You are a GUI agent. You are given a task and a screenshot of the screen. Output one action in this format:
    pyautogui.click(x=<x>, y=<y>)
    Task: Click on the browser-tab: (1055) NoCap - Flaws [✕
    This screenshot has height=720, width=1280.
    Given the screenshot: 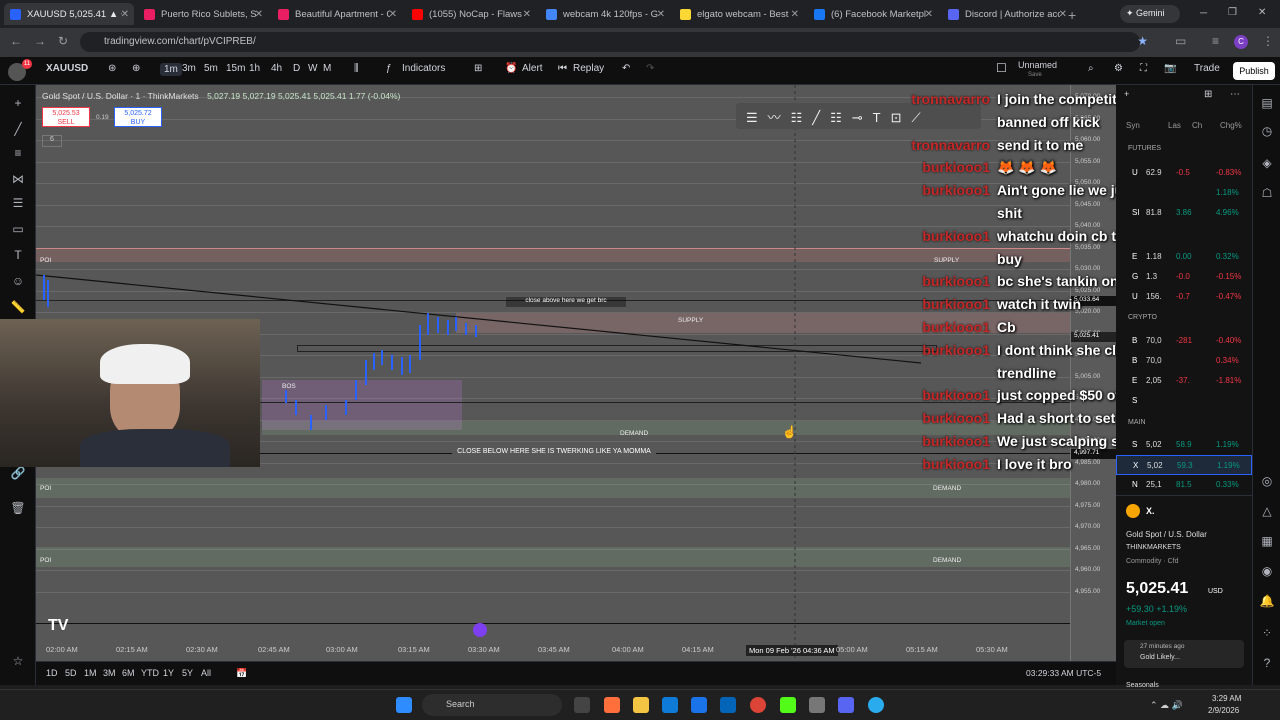 What is the action you would take?
    pyautogui.click(x=471, y=14)
    